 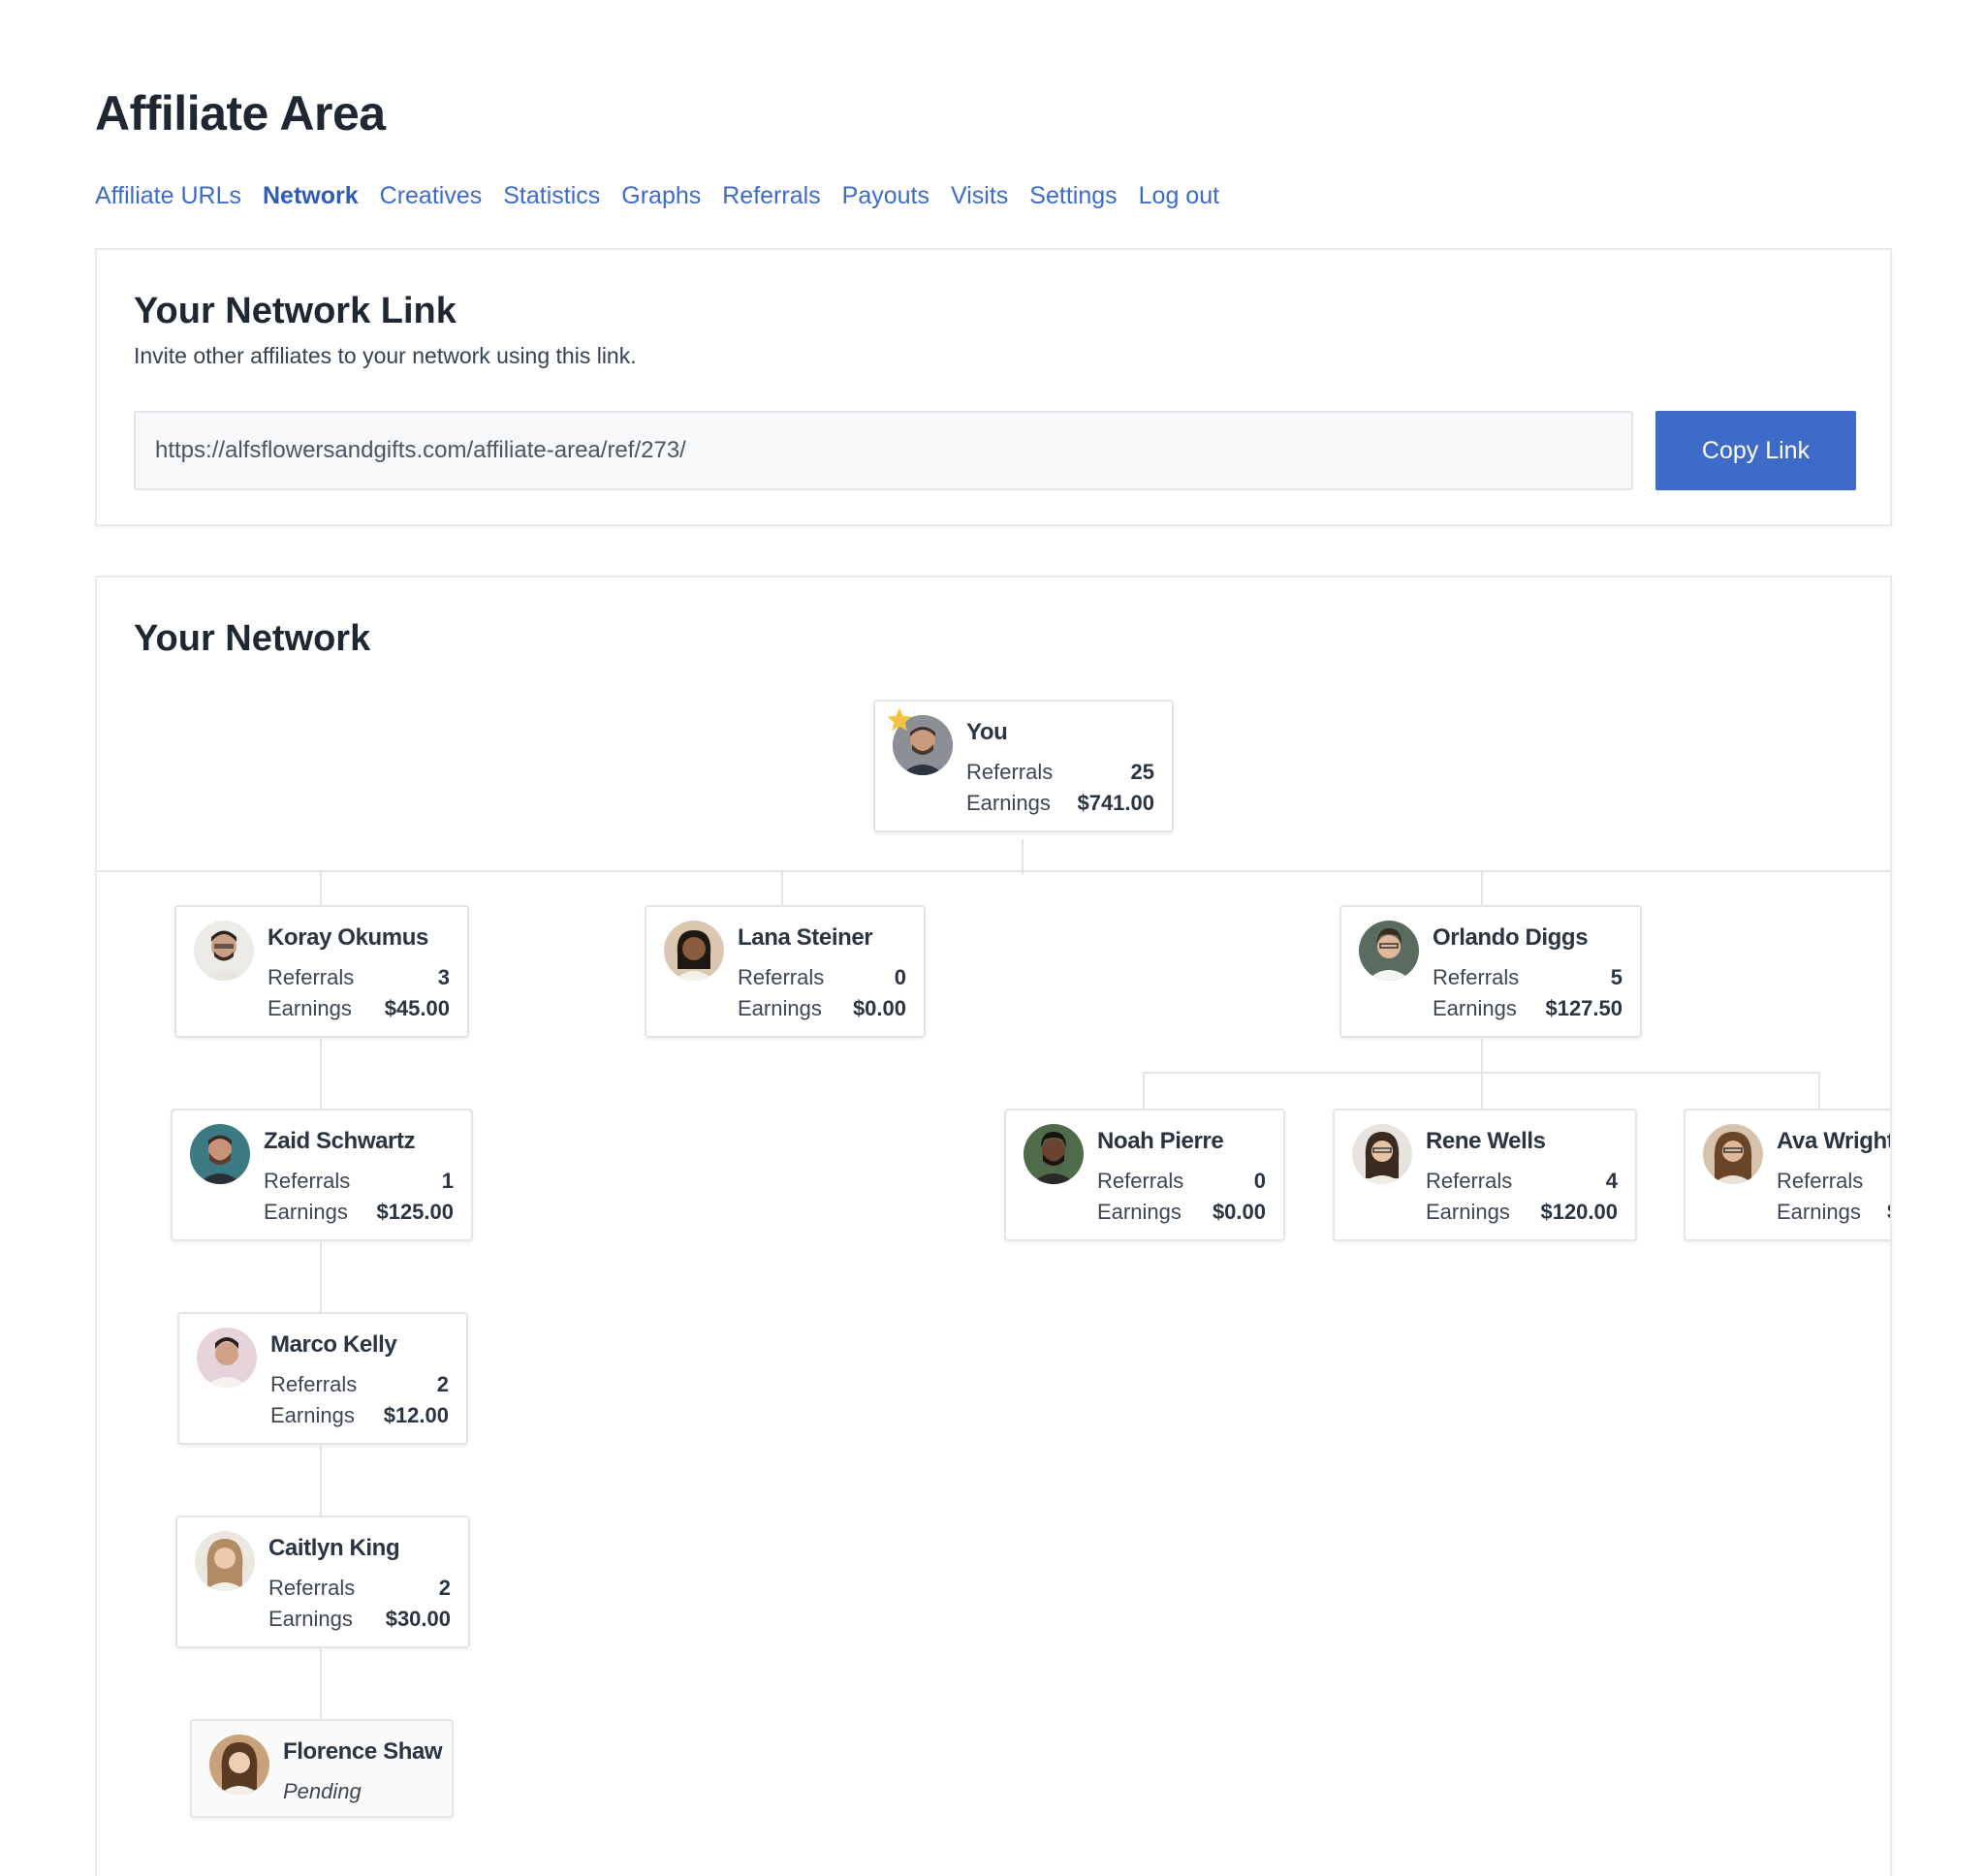 What do you see at coordinates (987, 732) in the screenshot?
I see `node-name: You` at bounding box center [987, 732].